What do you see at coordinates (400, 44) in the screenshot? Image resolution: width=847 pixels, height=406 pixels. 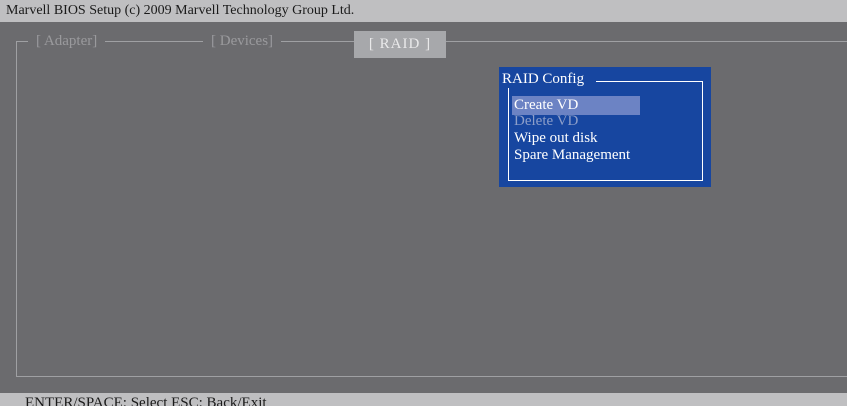 I see `tab-raid: [ RAID ]` at bounding box center [400, 44].